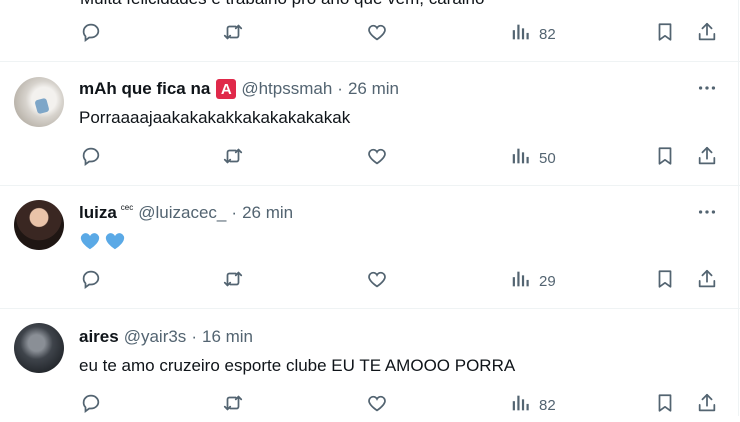  I want to click on tweet-header: aires @yair3s · 16 min, so click(166, 337).